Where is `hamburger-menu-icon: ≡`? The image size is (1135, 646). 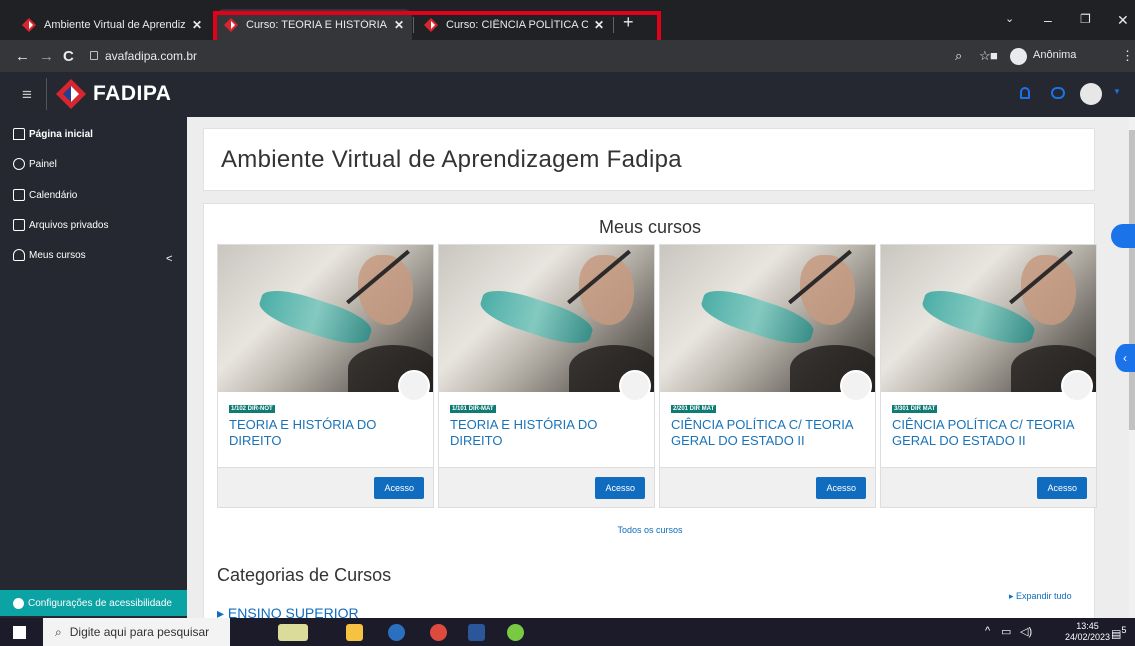 hamburger-menu-icon: ≡ is located at coordinates (27, 95).